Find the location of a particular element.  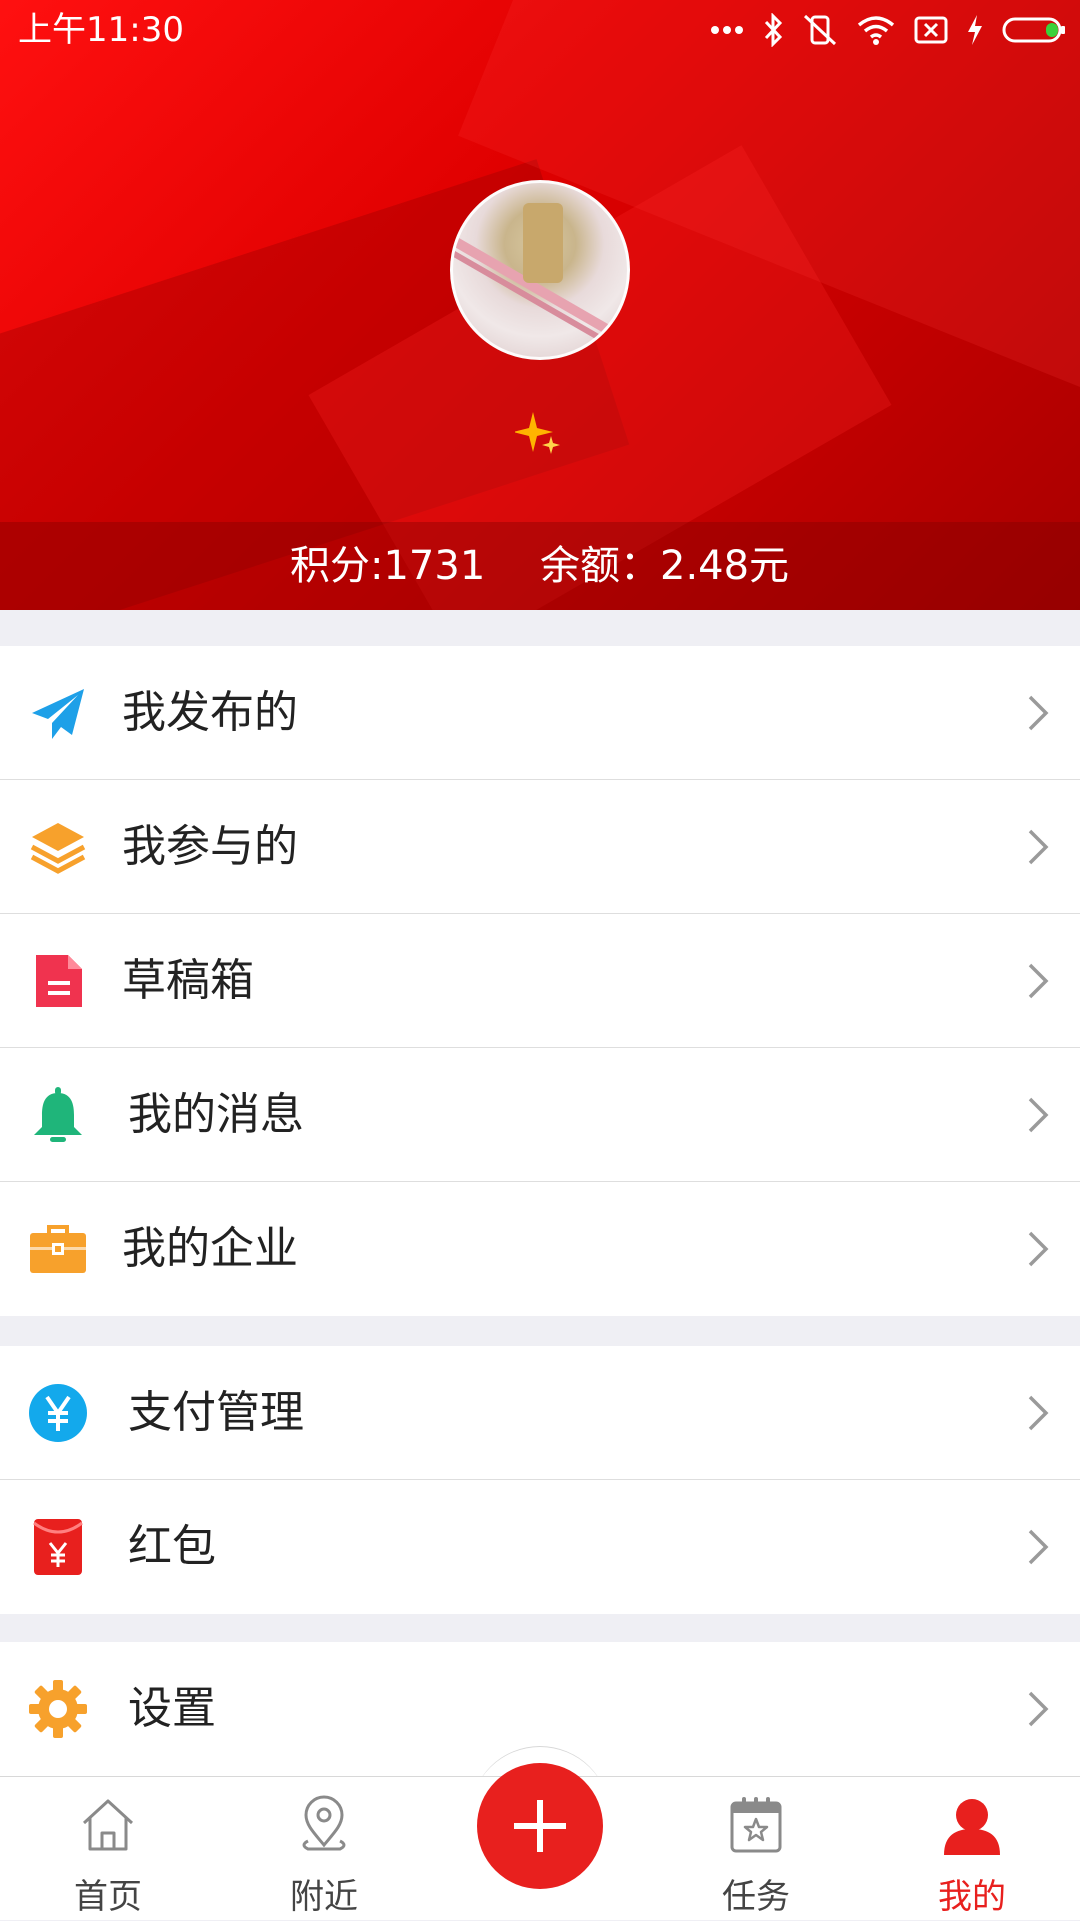

tab-home: 首页 is located at coordinates (108, 1849).